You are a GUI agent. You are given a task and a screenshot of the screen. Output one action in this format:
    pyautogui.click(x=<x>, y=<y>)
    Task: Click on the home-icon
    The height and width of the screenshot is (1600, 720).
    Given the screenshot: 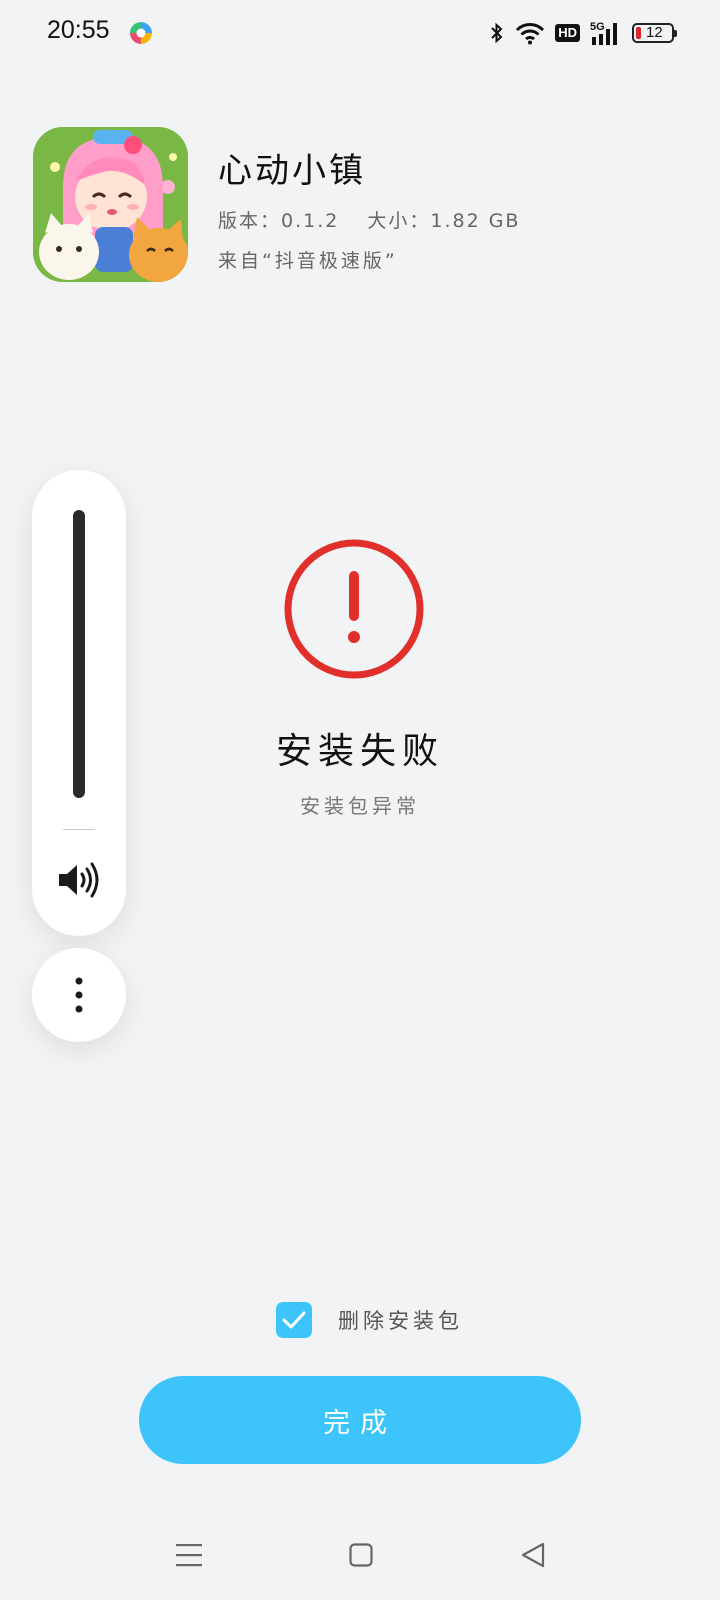 What is the action you would take?
    pyautogui.click(x=361, y=1555)
    